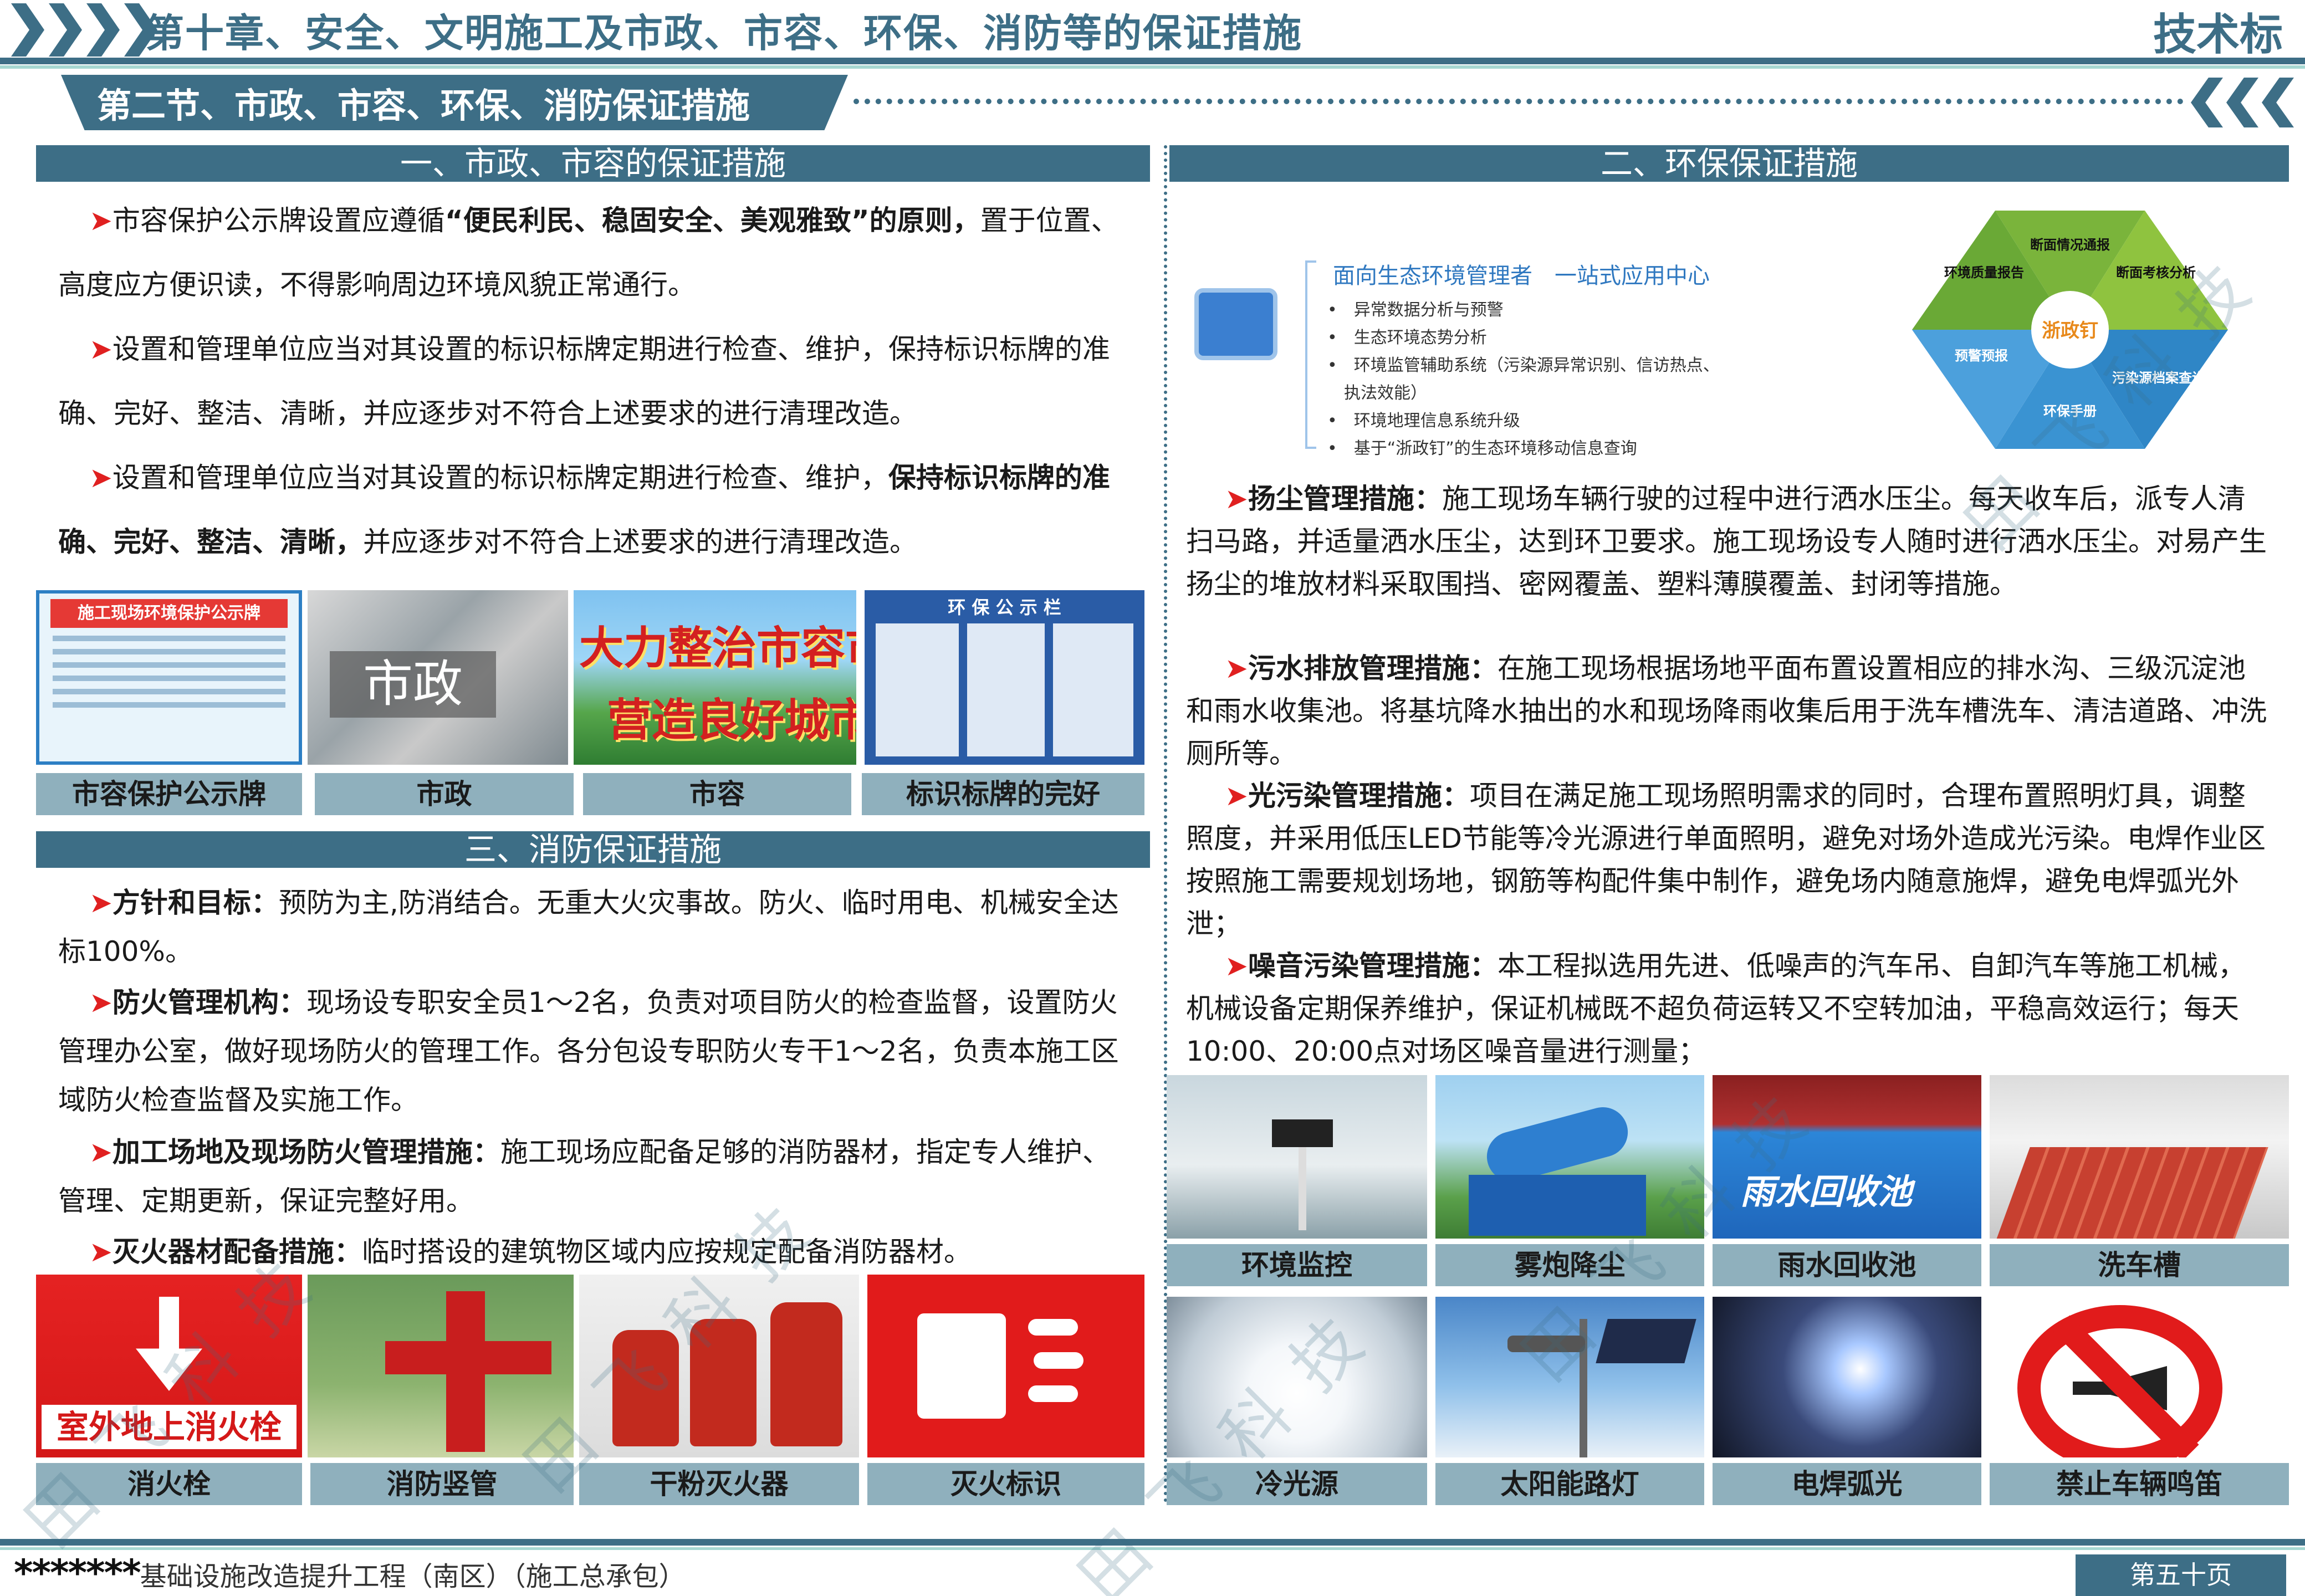  Describe the element at coordinates (1524, 365) in the screenshot. I see `list-item: • 环境监管辅助系统（污染源异常识别、信访热点、` at that location.